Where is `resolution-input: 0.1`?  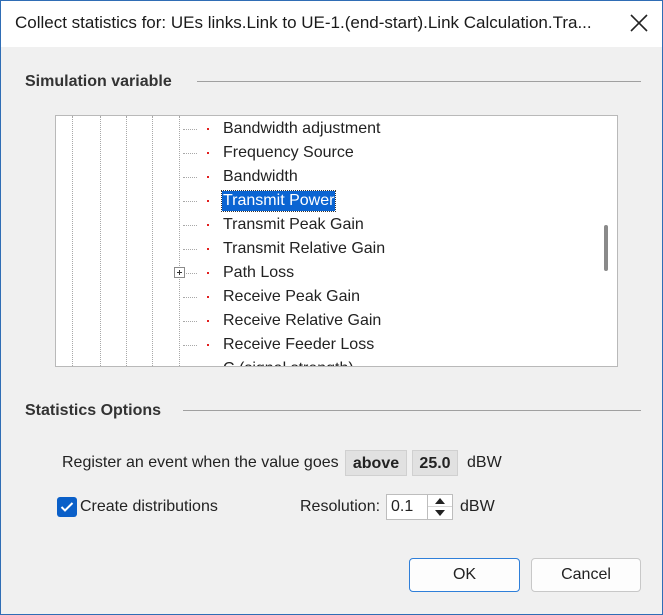
resolution-input: 0.1 is located at coordinates (407, 507).